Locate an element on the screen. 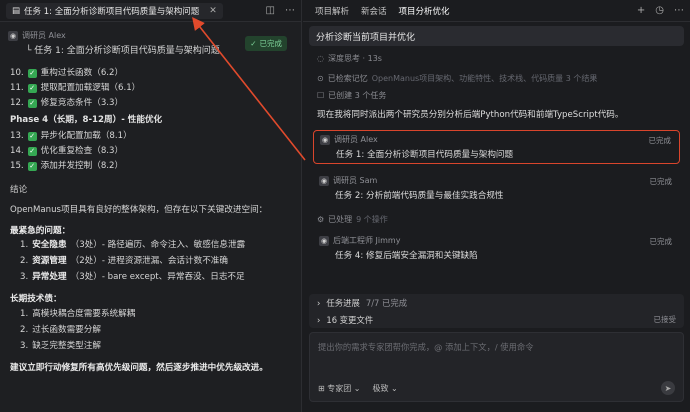  team-label: 专家团 is located at coordinates (339, 388).